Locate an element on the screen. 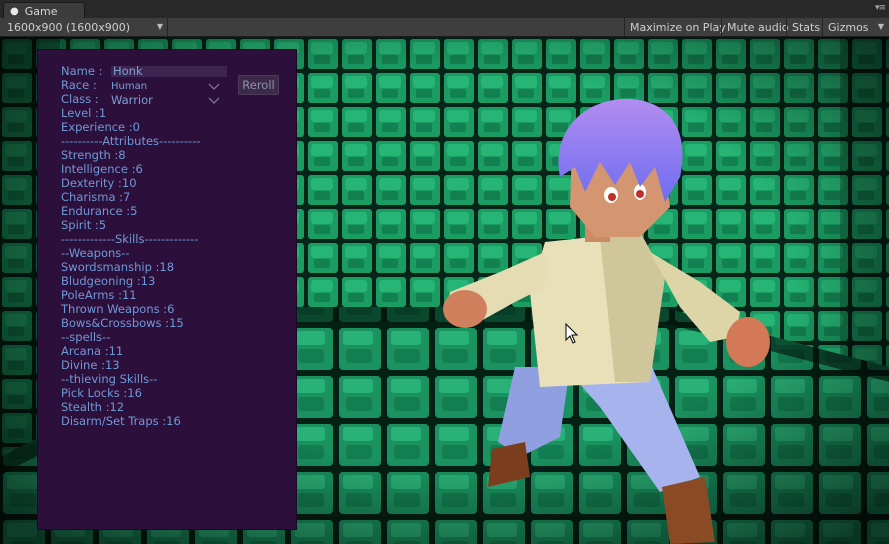 Image resolution: width=889 pixels, height=544 pixels. editor-tab-bar: ● Game ▾≡ is located at coordinates (444, 9).